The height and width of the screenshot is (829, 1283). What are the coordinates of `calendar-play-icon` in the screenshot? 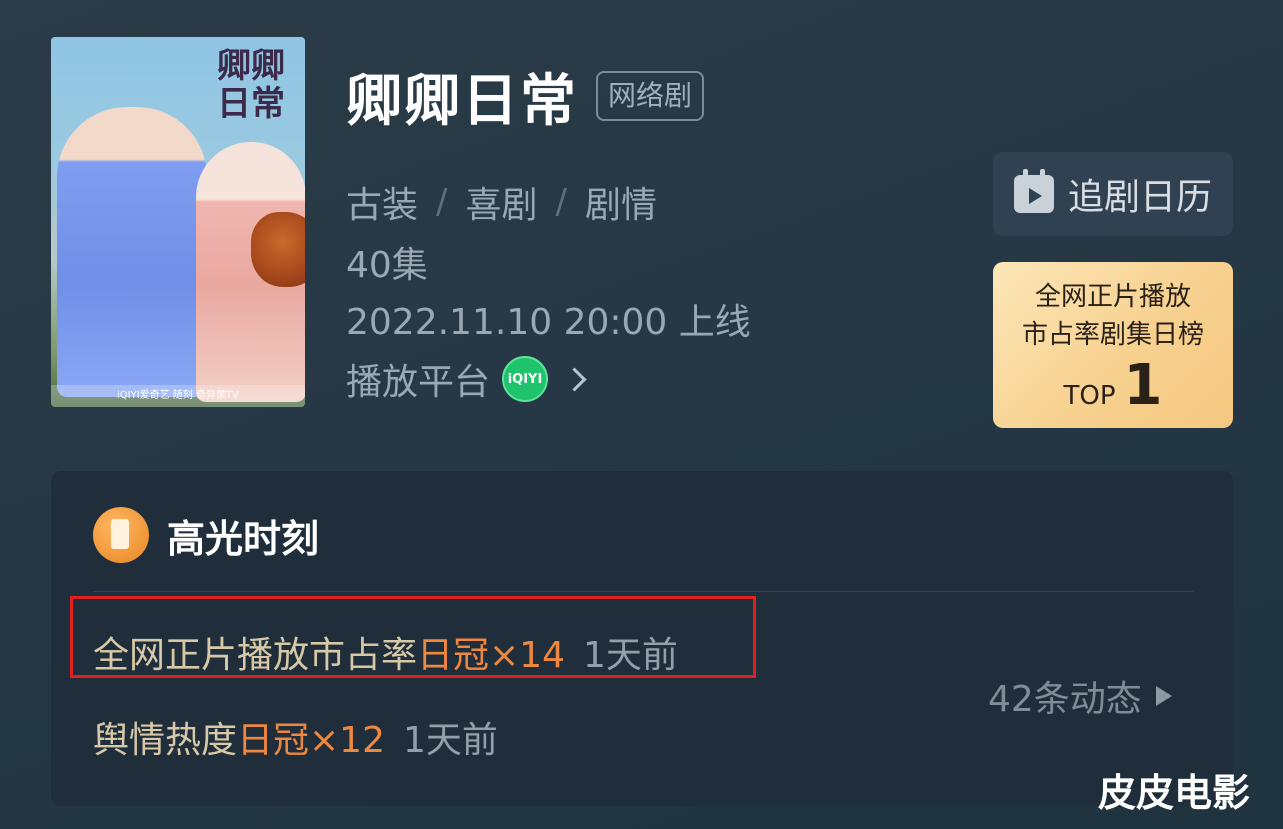 It's located at (1033, 191).